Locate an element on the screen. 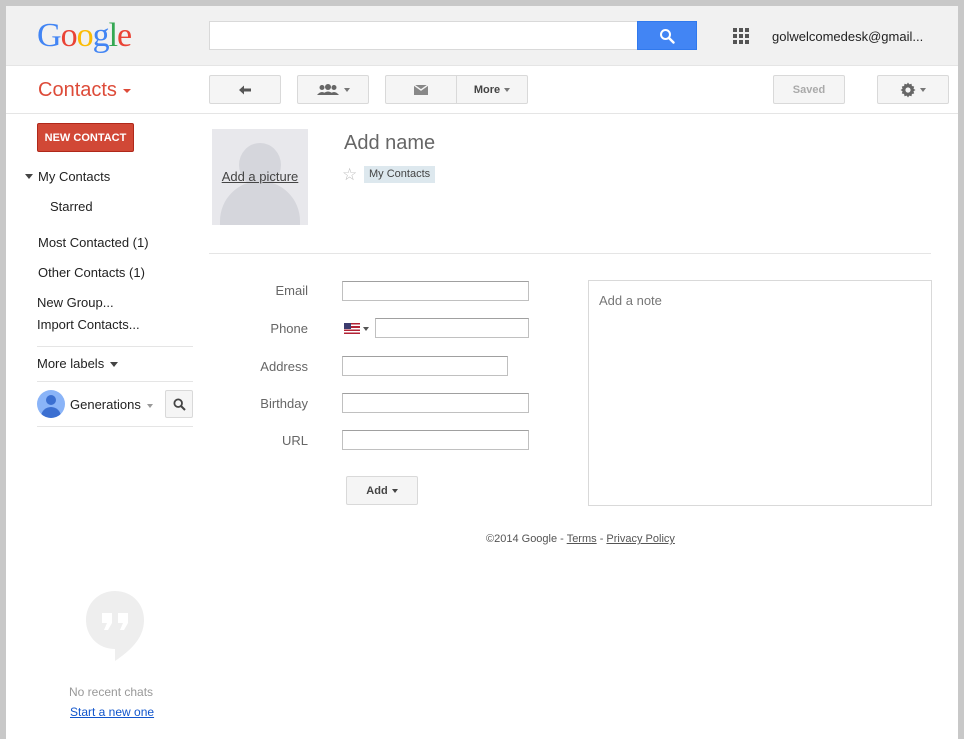 The image size is (964, 739). email-field is located at coordinates (435, 291).